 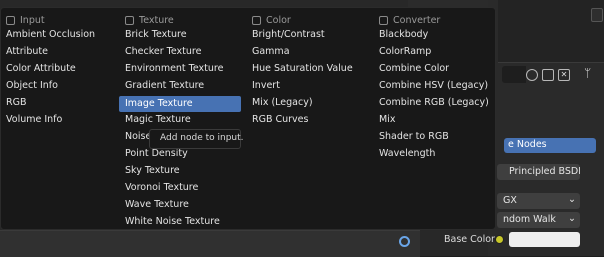 What do you see at coordinates (161, 188) in the screenshot?
I see `menu-item: Voronoi Texture` at bounding box center [161, 188].